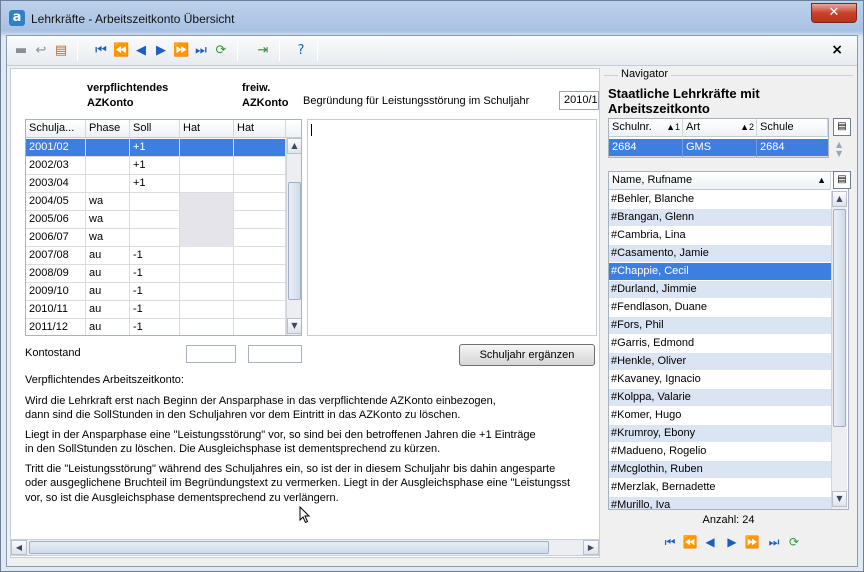 The image size is (864, 572). Describe the element at coordinates (794, 542) in the screenshot. I see `nav-refresh-icon: ⟳` at that location.